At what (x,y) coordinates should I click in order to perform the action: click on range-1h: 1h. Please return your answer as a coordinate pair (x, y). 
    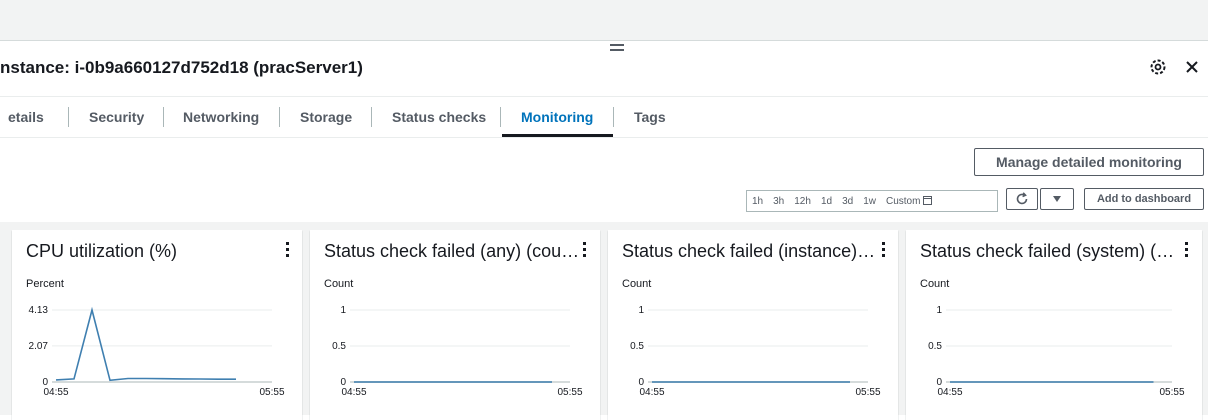
    Looking at the image, I should click on (757, 201).